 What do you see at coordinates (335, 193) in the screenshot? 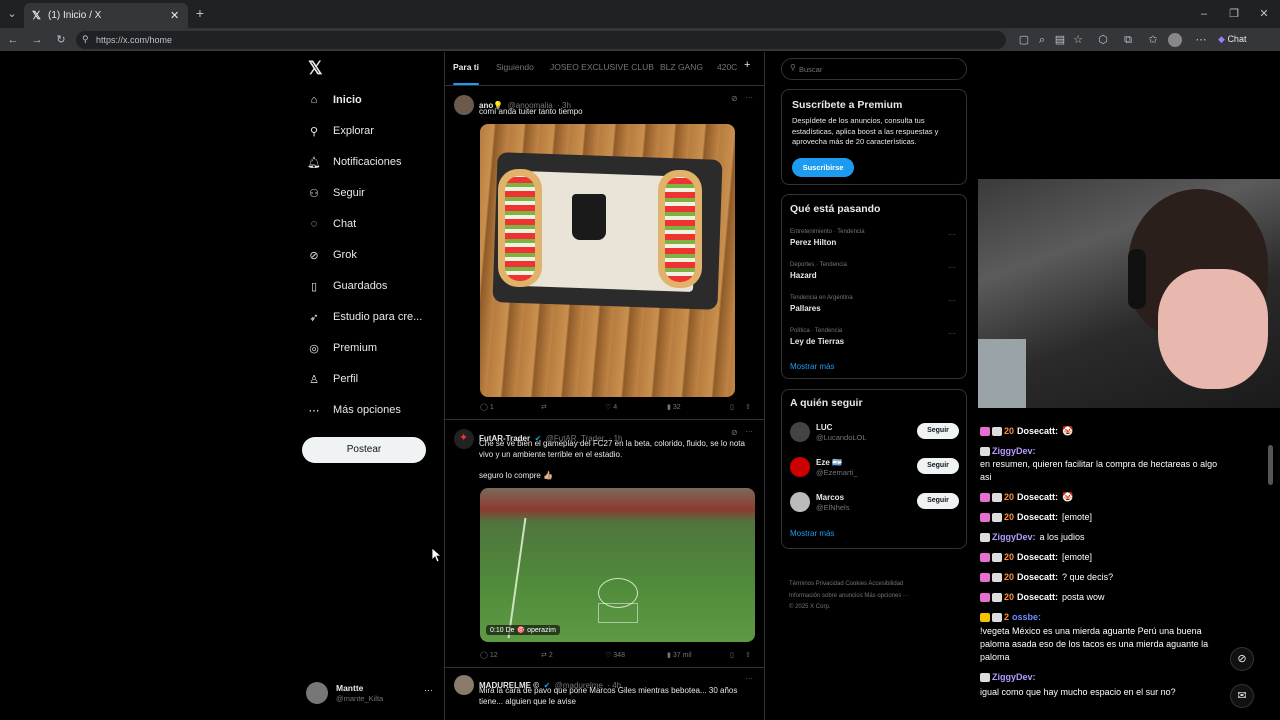
I see `nav-item-seguir: ⚇ Seguir` at bounding box center [335, 193].